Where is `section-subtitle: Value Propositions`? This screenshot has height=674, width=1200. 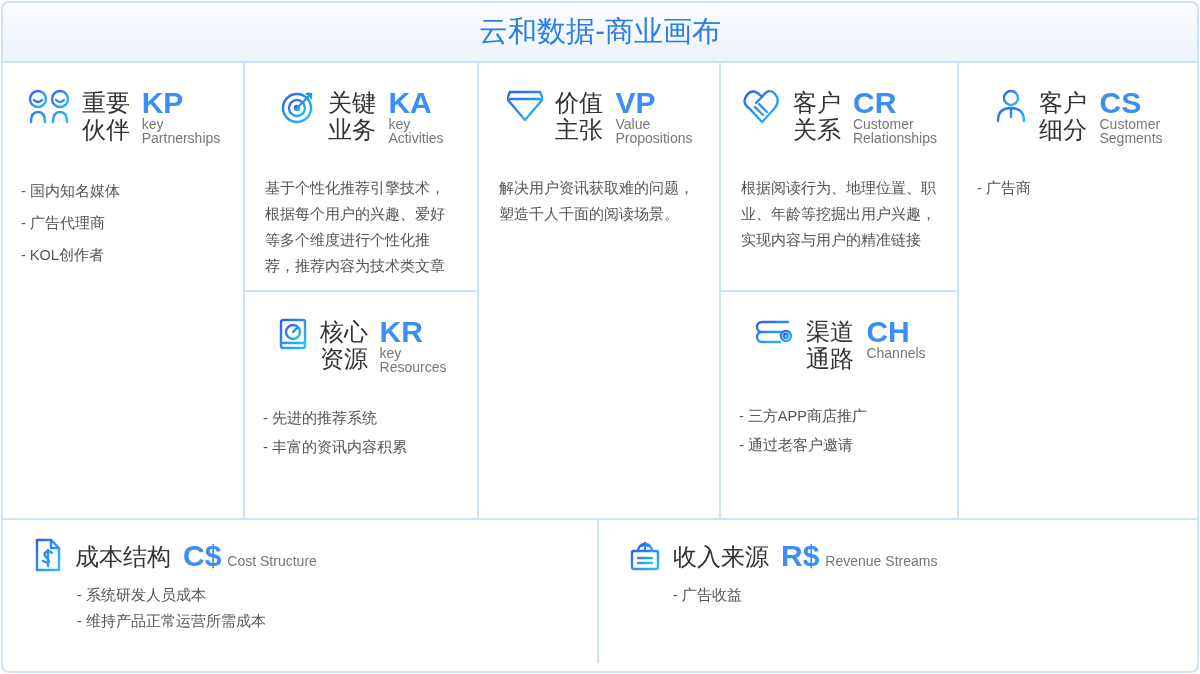 section-subtitle: Value Propositions is located at coordinates (654, 131).